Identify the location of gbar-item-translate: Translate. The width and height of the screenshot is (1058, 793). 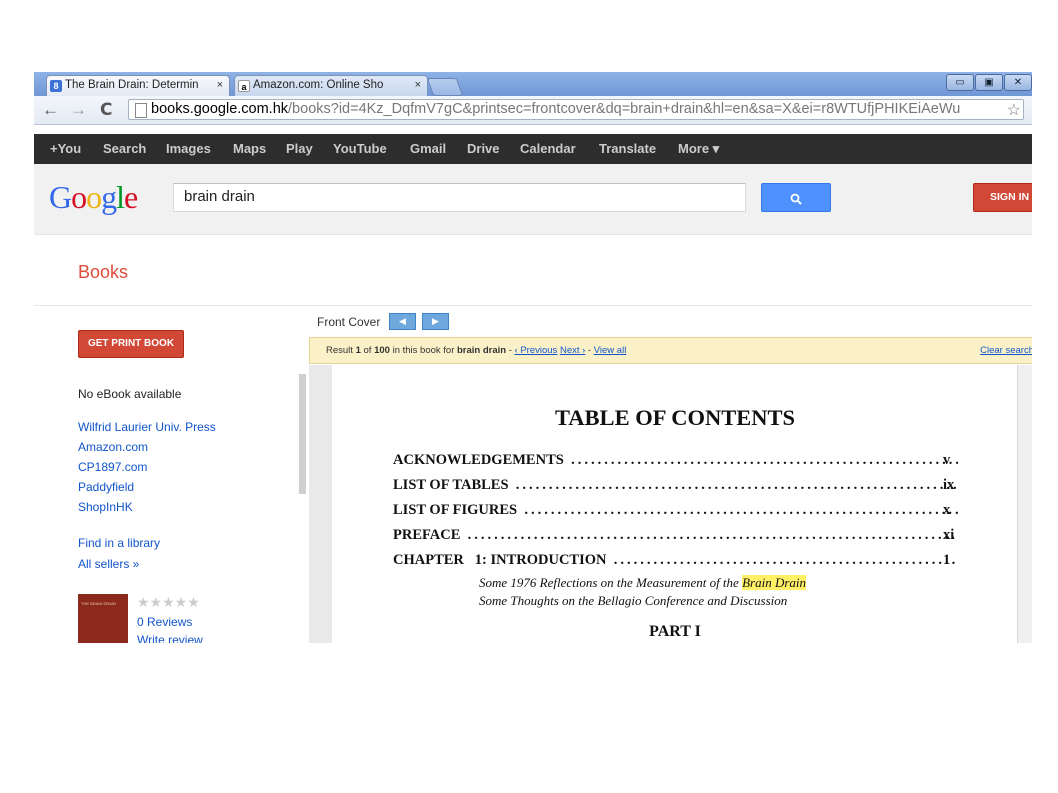
(627, 148).